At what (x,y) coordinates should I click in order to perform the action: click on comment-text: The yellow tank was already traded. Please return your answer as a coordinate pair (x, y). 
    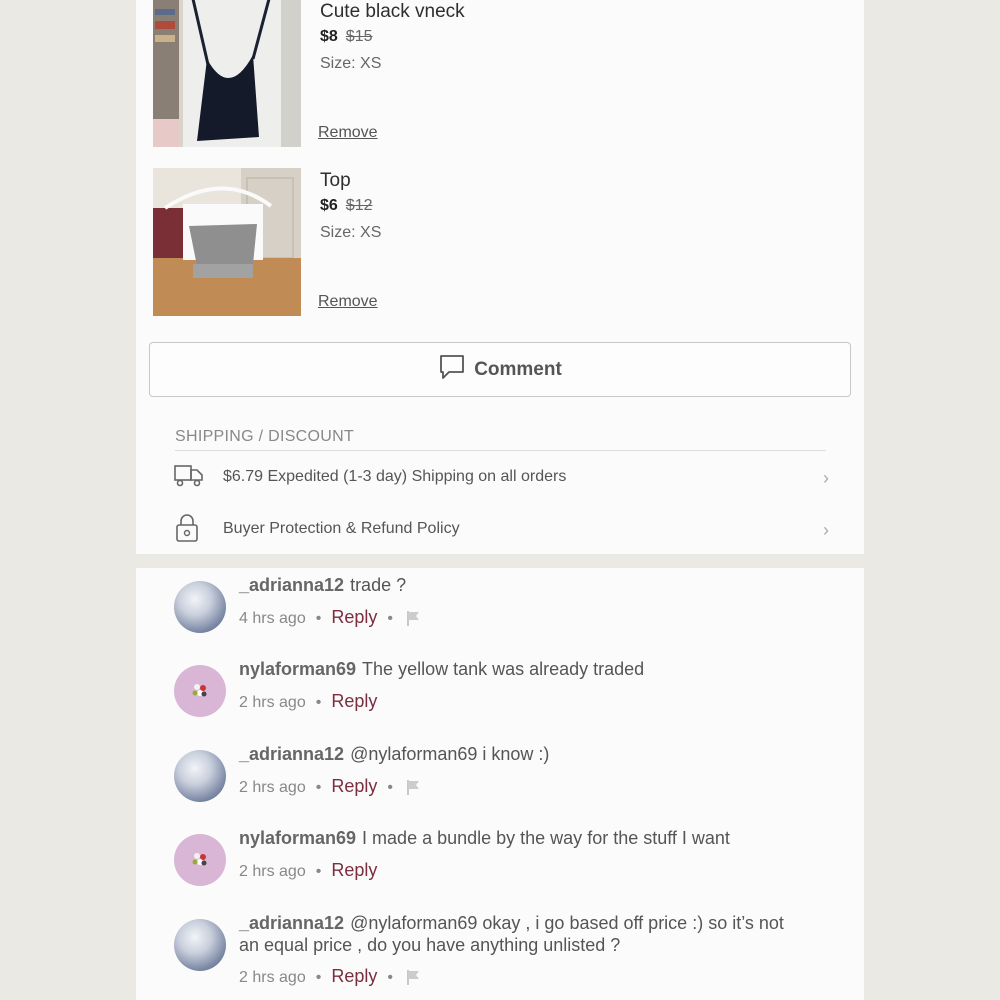
    Looking at the image, I should click on (503, 669).